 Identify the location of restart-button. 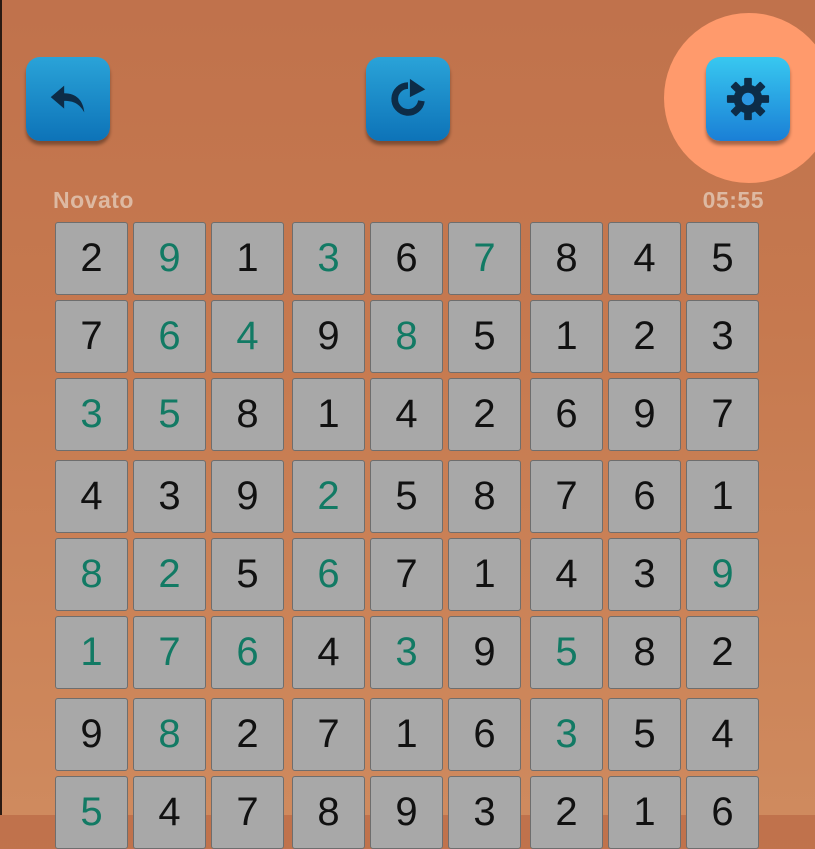
(408, 99).